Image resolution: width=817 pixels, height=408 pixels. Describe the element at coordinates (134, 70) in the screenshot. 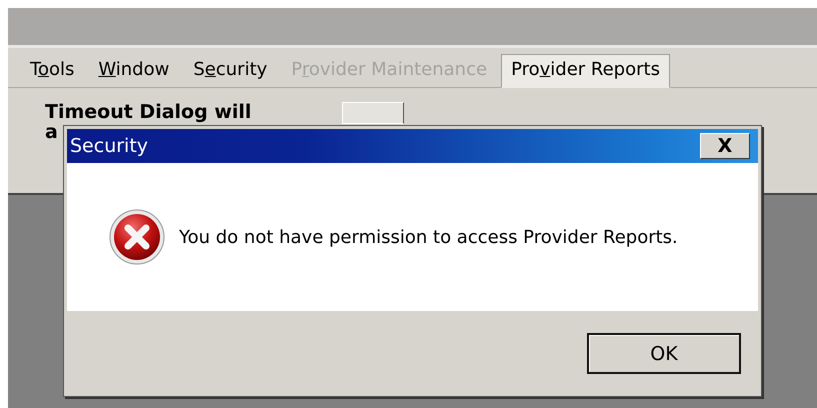

I see `menu-item: Window` at that location.